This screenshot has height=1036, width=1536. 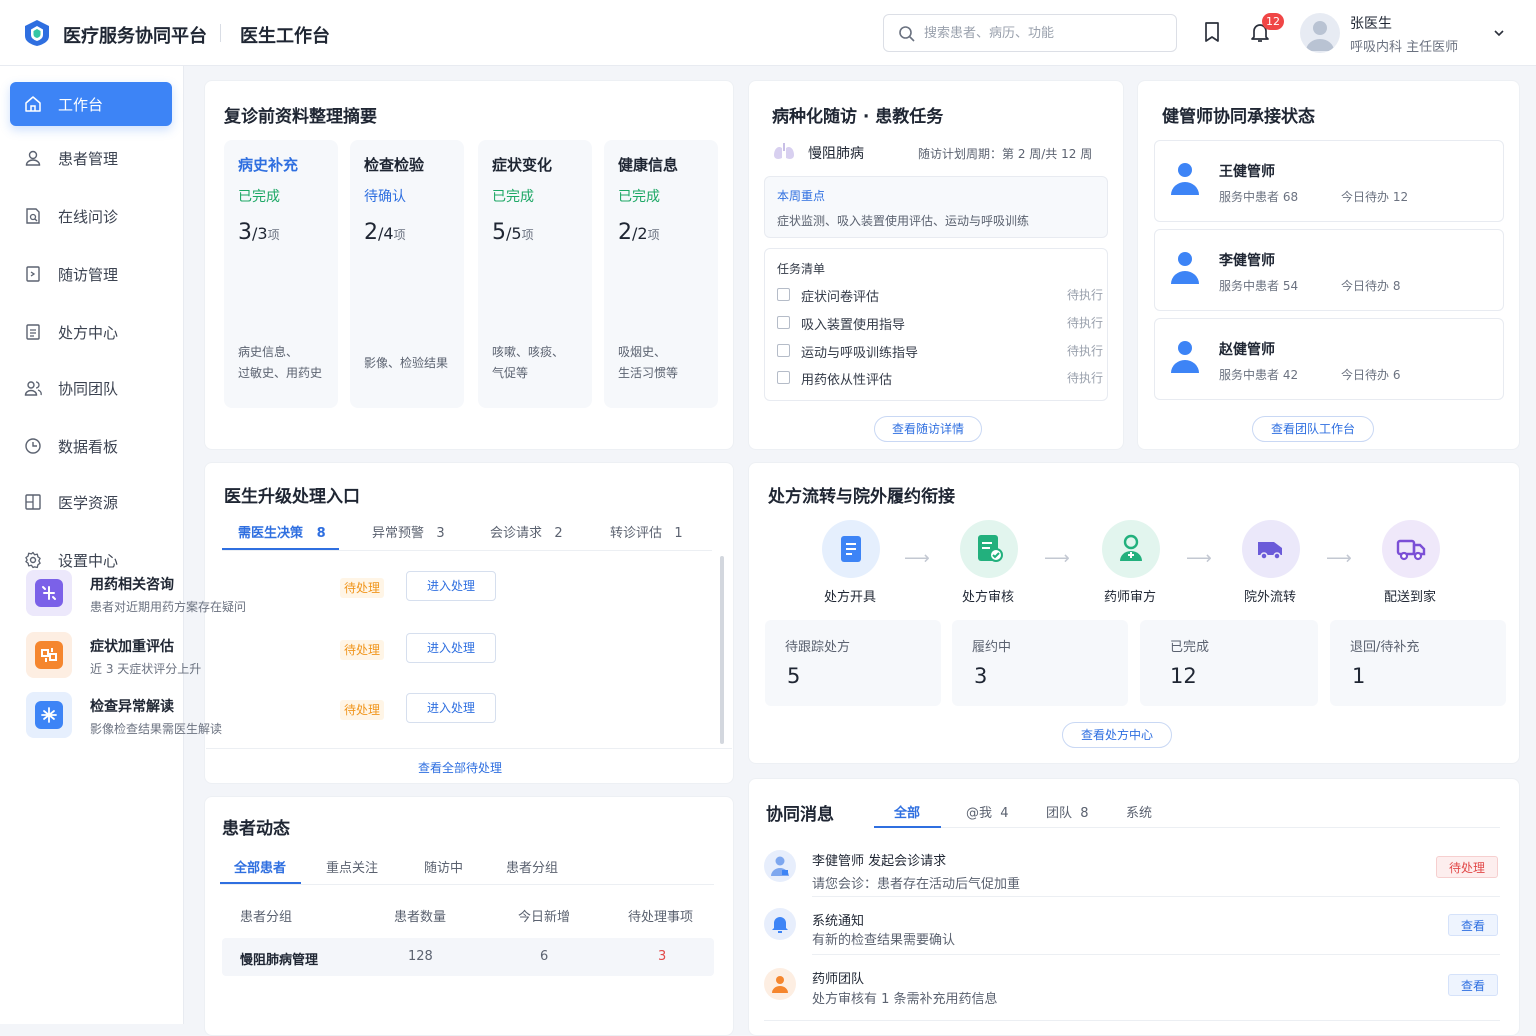 I want to click on tab-in-followup: 随访中, so click(x=443, y=866).